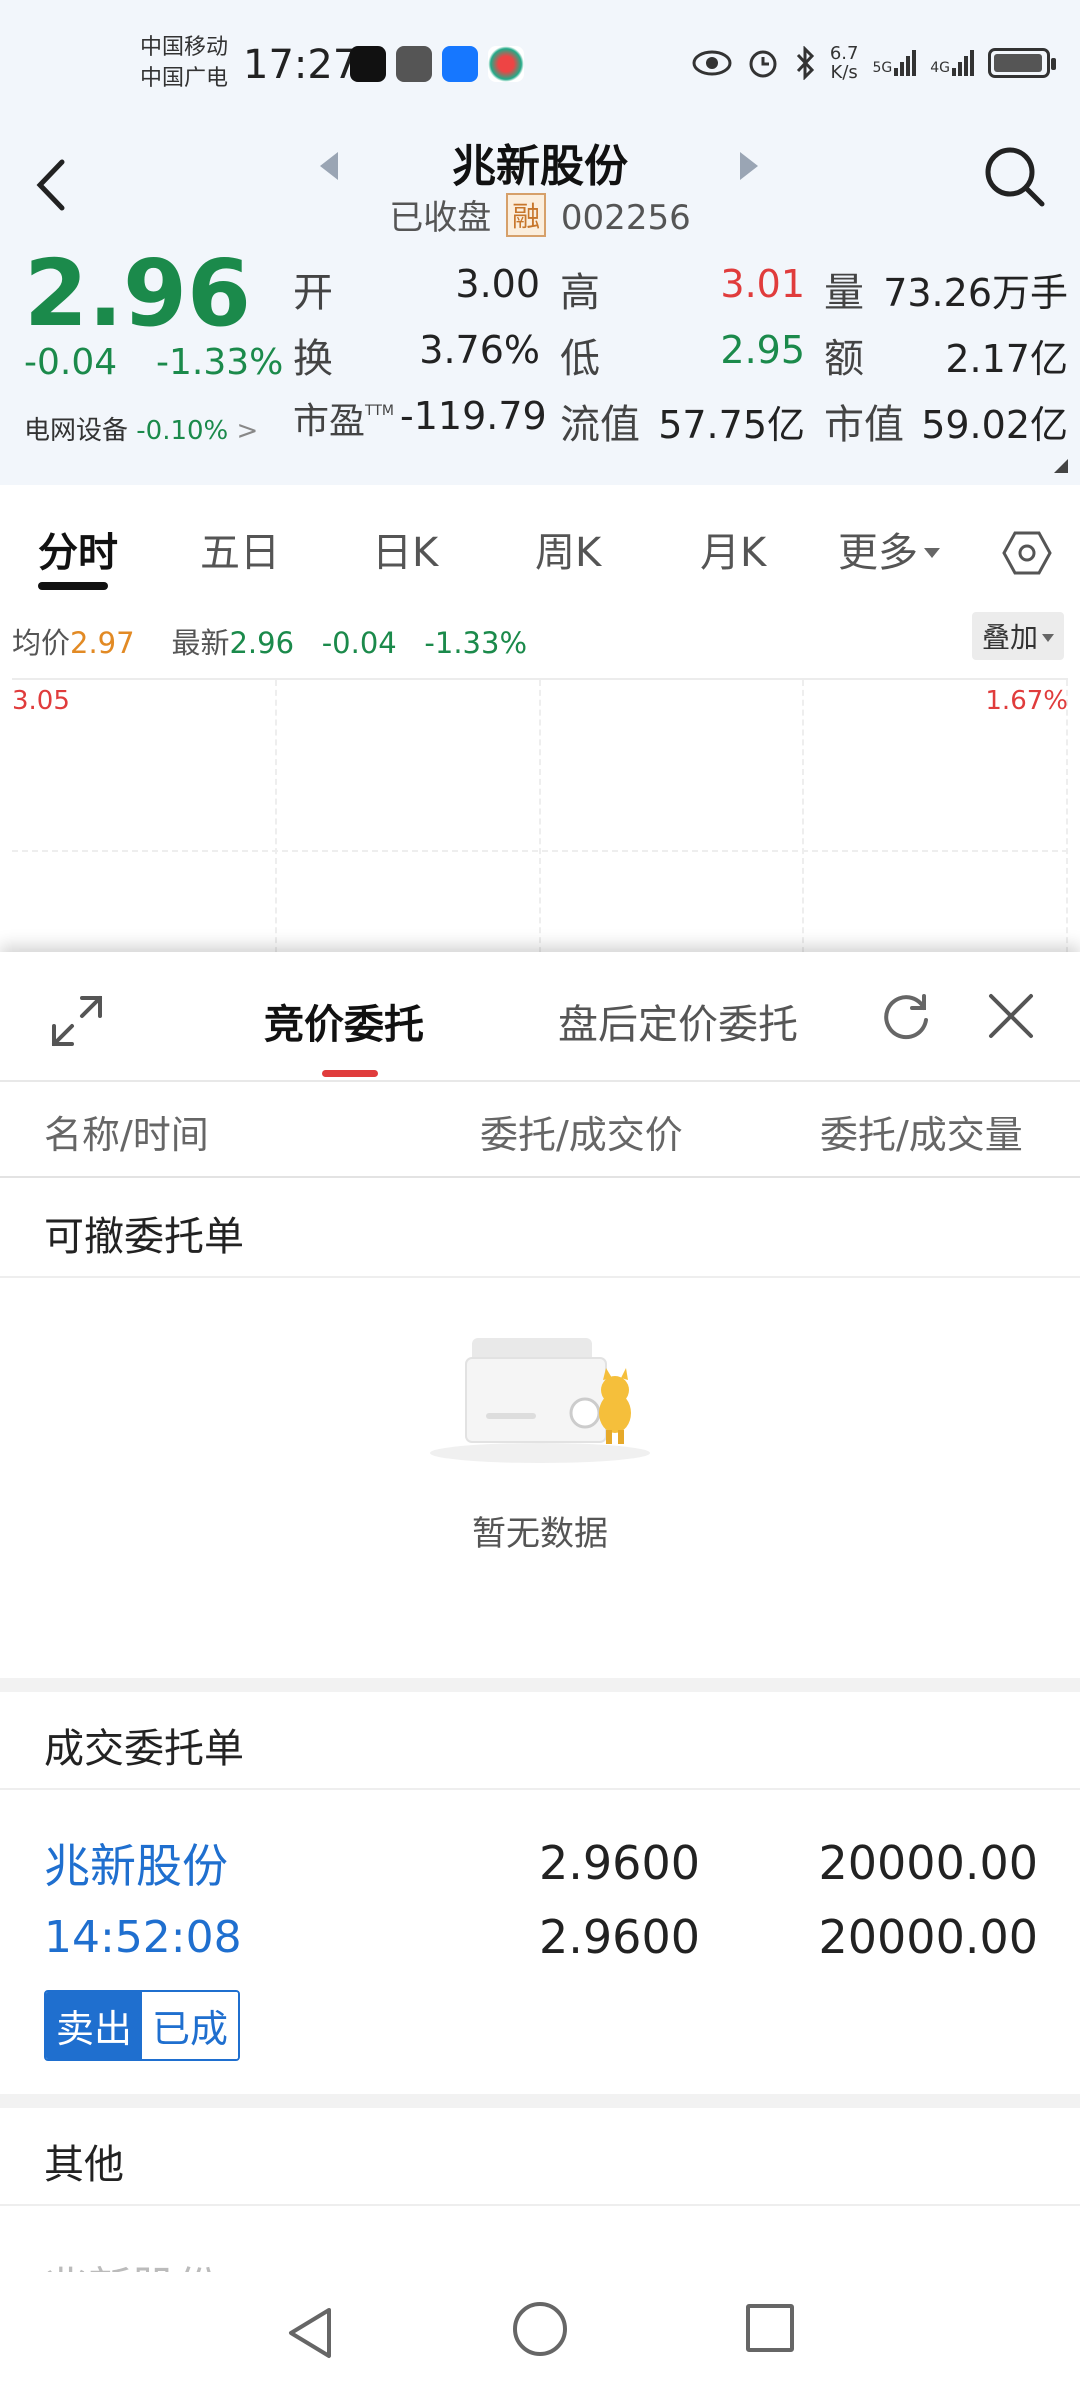 The image size is (1080, 2400). Describe the element at coordinates (619, 1863) in the screenshot. I see `order-price: 2.9600` at that location.